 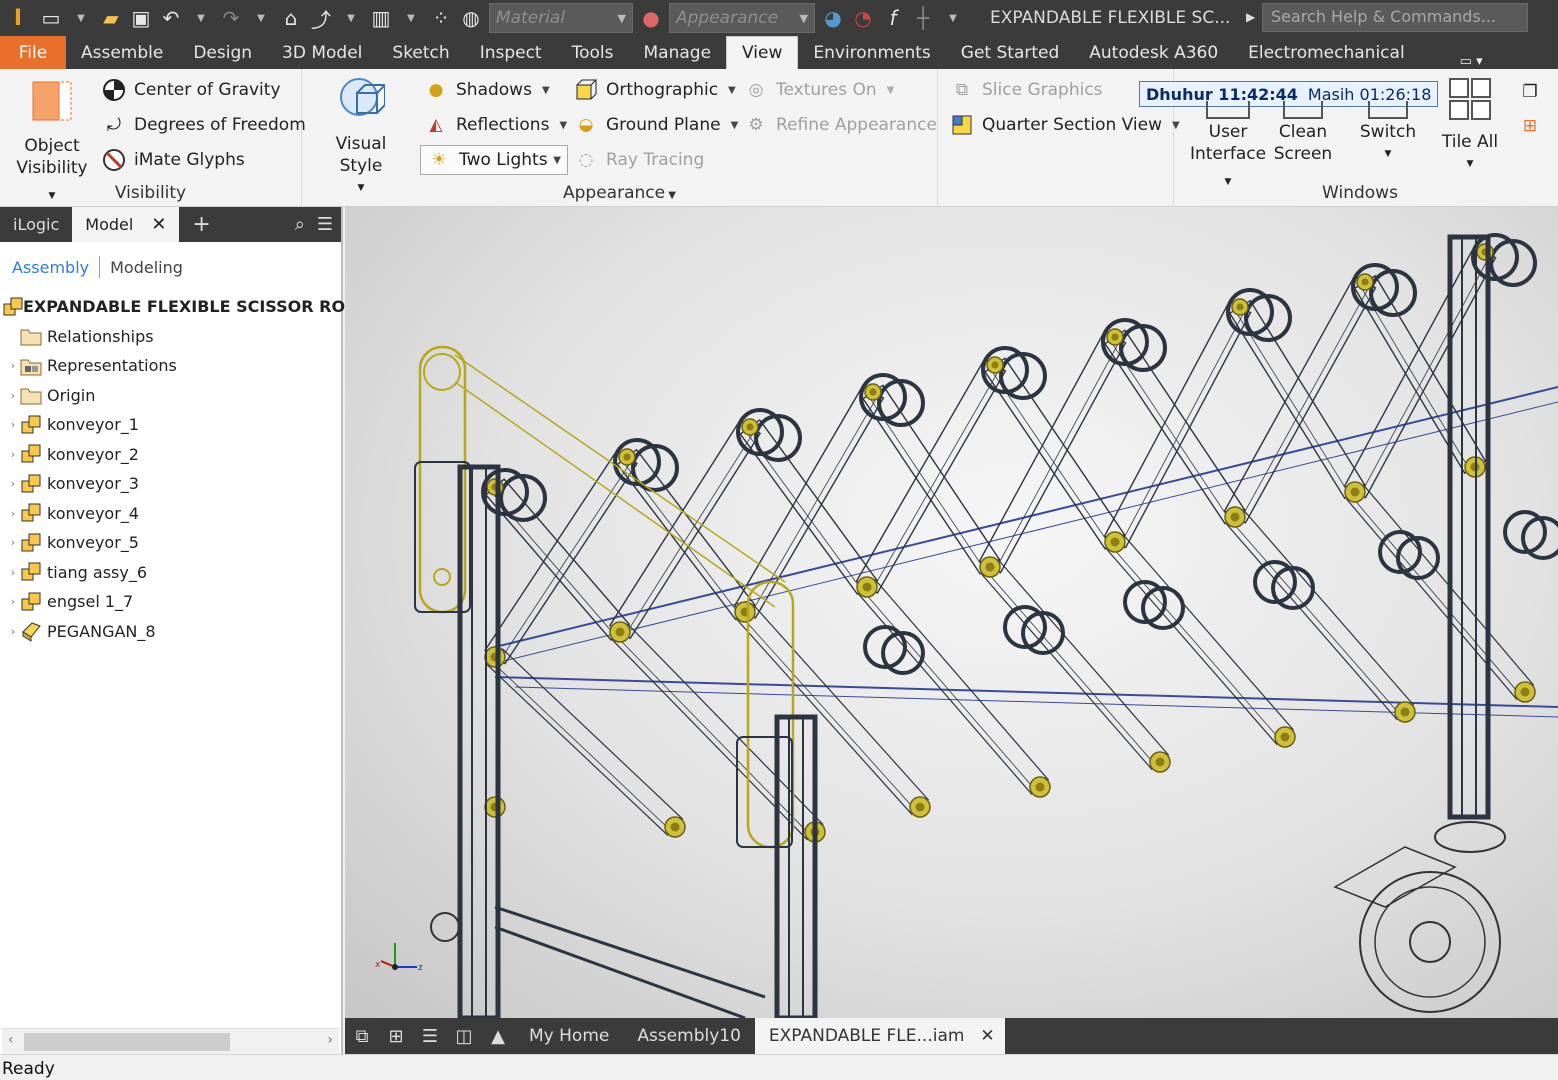 I want to click on new-window-button: ⊞, so click(x=1534, y=126).